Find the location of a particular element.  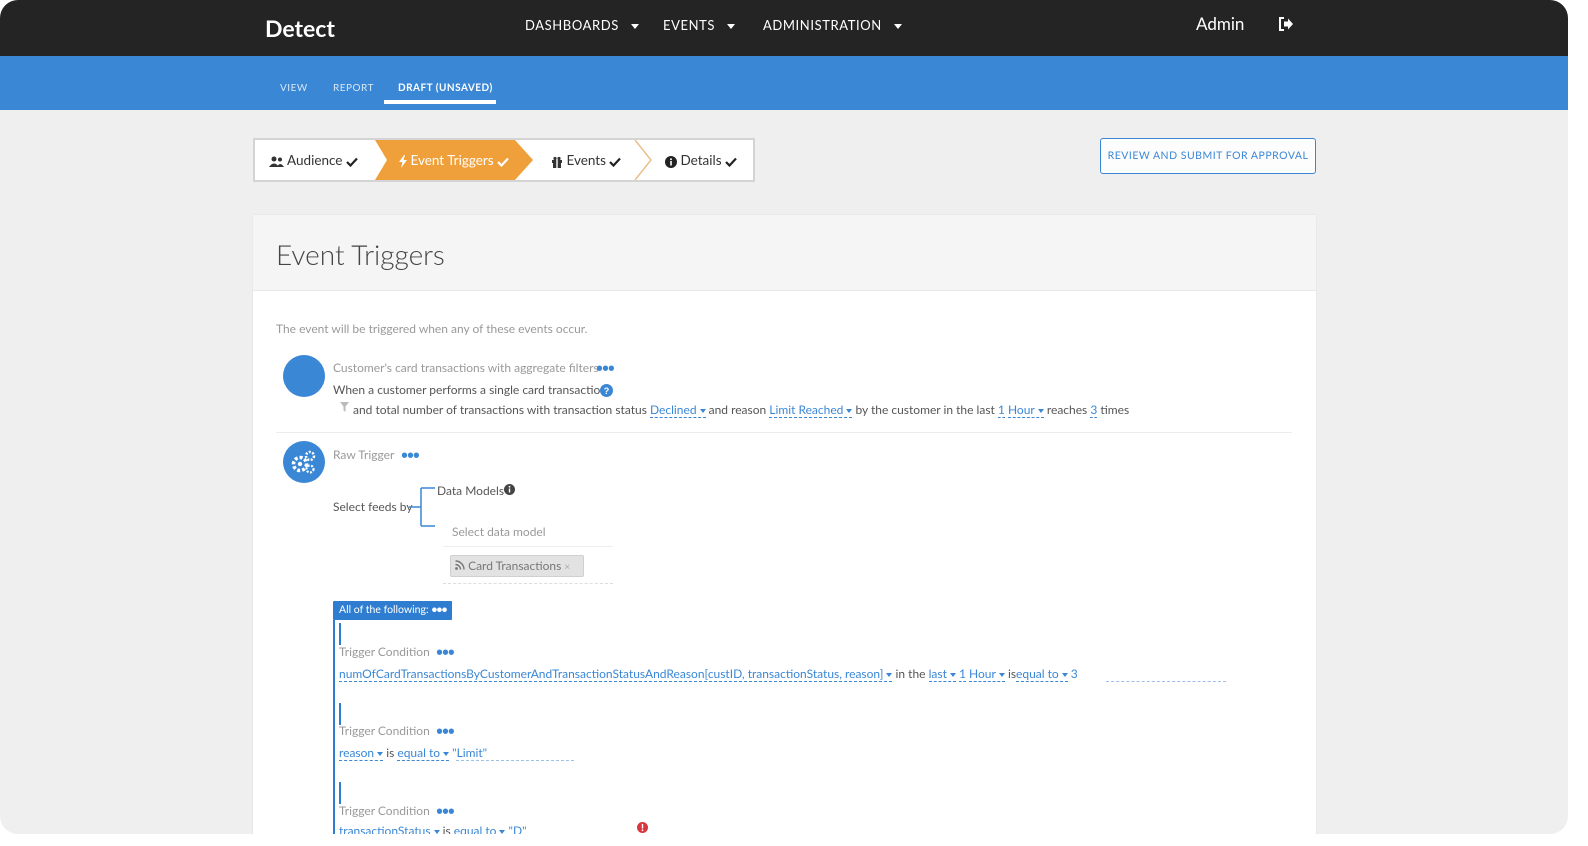

condition1-label: Trigger Condition is located at coordinates (384, 651).